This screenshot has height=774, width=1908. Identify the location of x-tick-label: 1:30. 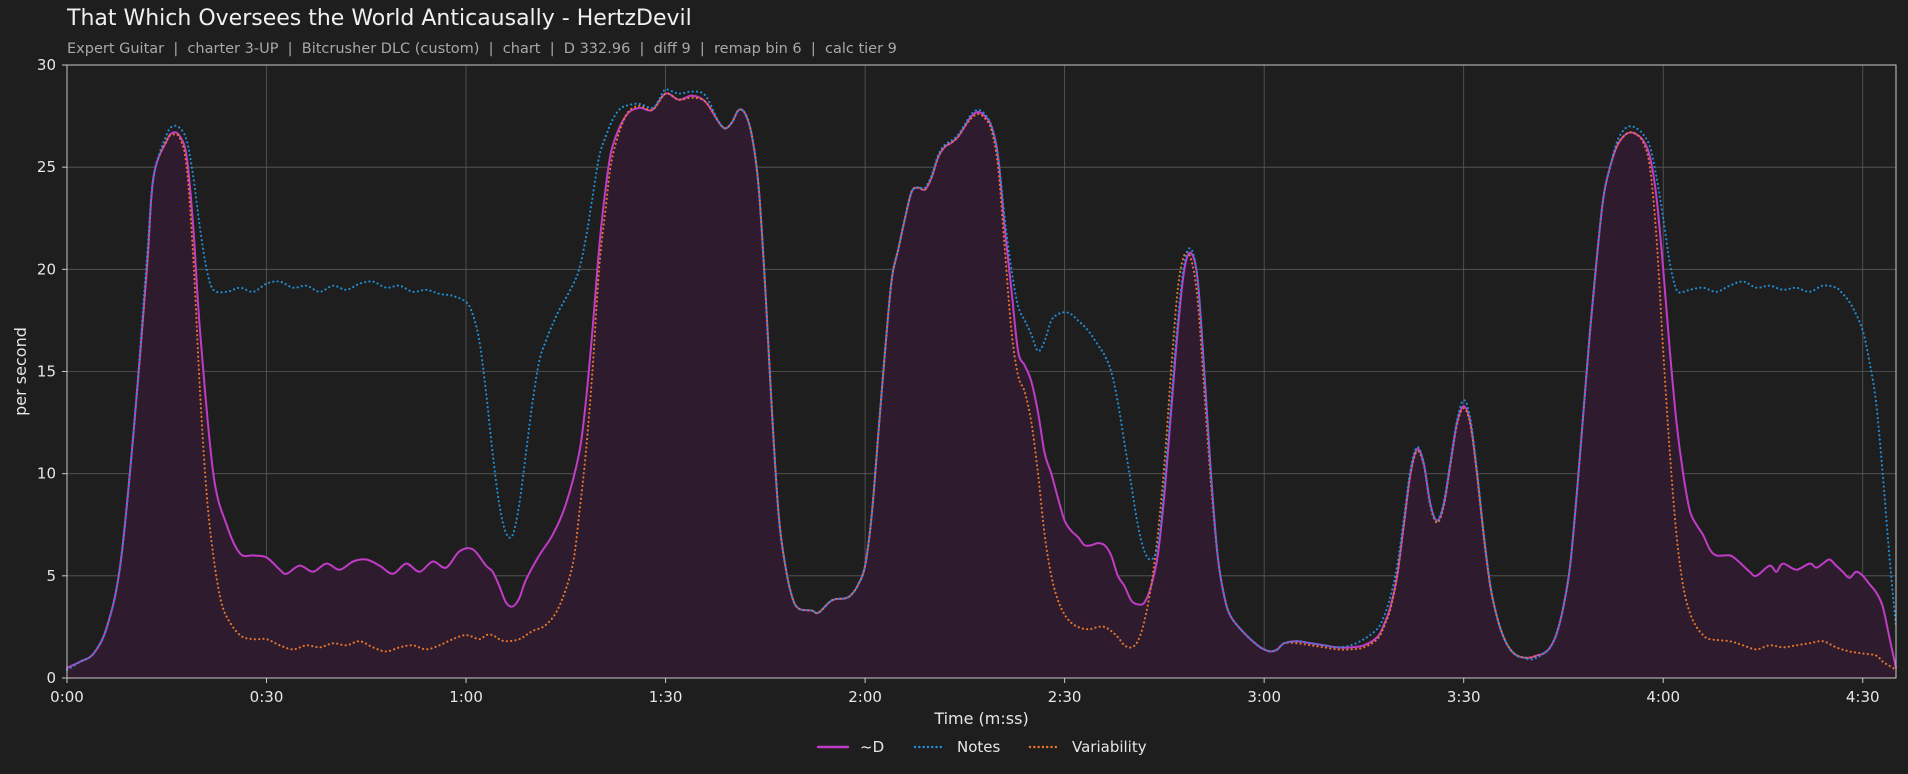
(666, 697).